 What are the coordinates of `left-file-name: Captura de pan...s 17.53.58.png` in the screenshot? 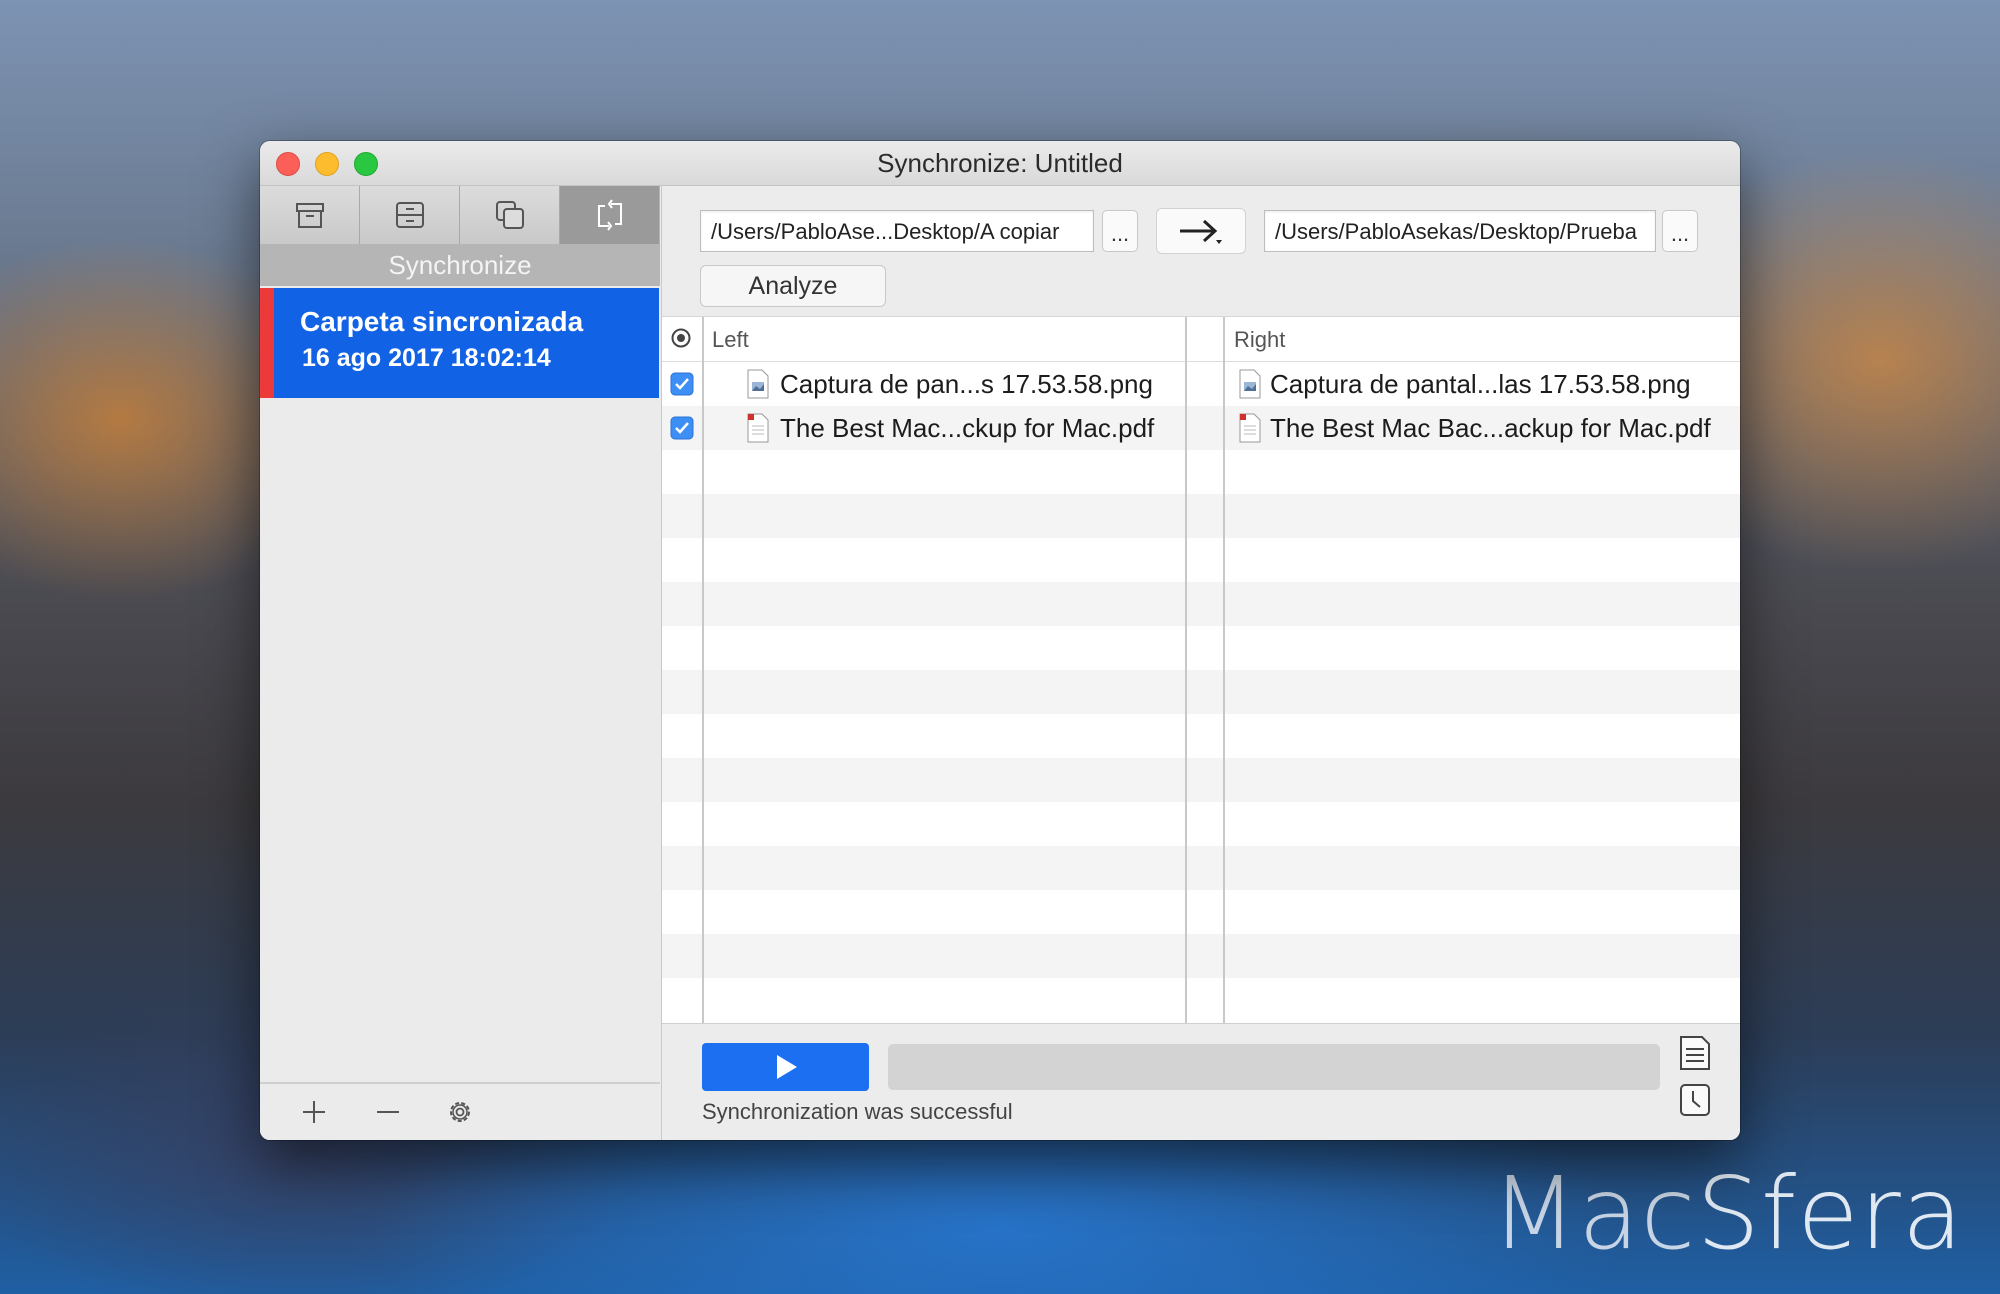 It's located at (966, 384).